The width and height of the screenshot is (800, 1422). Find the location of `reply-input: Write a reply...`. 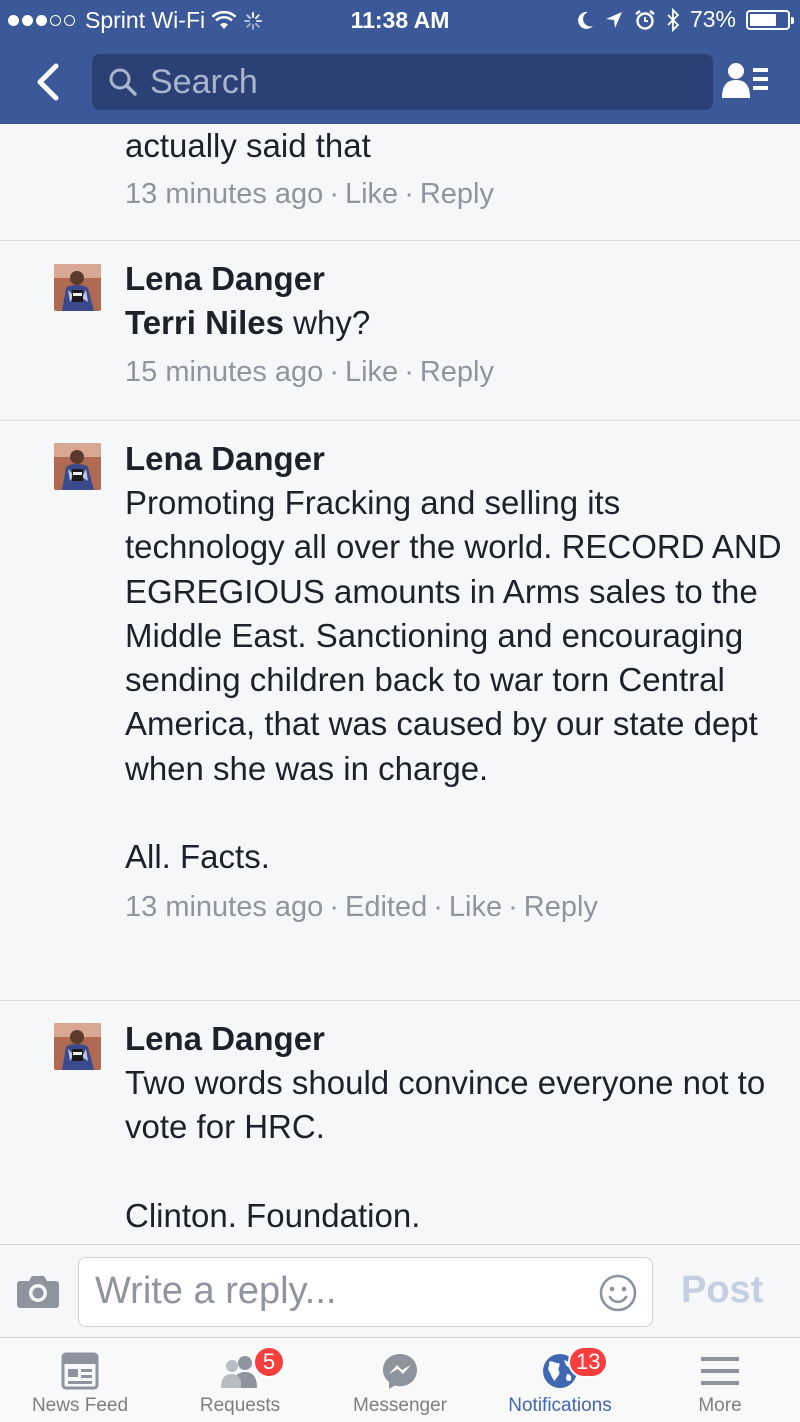

reply-input: Write a reply... is located at coordinates (365, 1292).